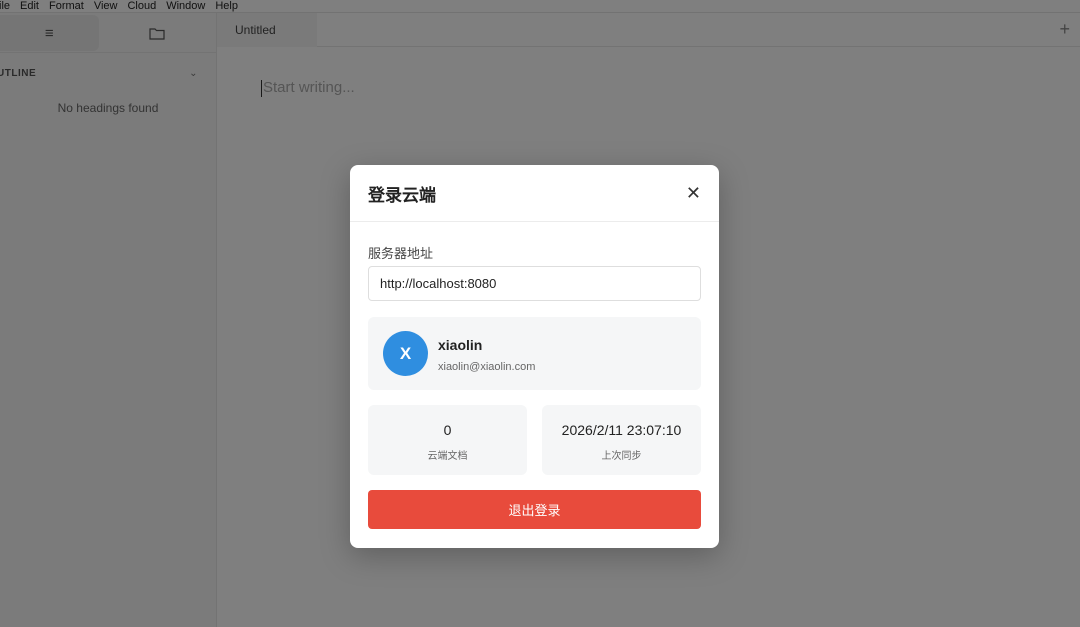 The width and height of the screenshot is (1080, 627). Describe the element at coordinates (447, 456) in the screenshot. I see `cloud-docs-label: 云端文档` at that location.